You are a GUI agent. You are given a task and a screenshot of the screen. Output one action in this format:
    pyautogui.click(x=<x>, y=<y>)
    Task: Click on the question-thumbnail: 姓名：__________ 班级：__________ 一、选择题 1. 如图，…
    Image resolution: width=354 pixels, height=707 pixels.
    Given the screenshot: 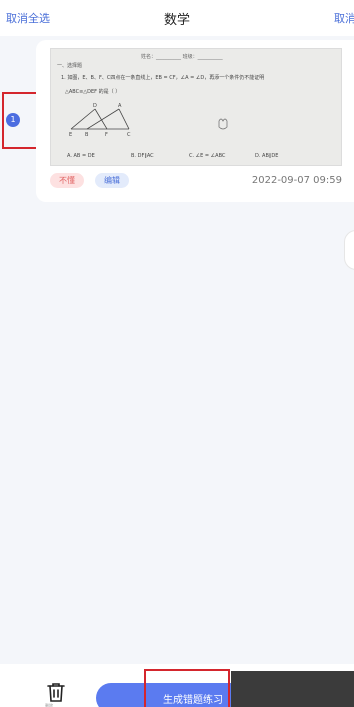 What is the action you would take?
    pyautogui.click(x=196, y=107)
    